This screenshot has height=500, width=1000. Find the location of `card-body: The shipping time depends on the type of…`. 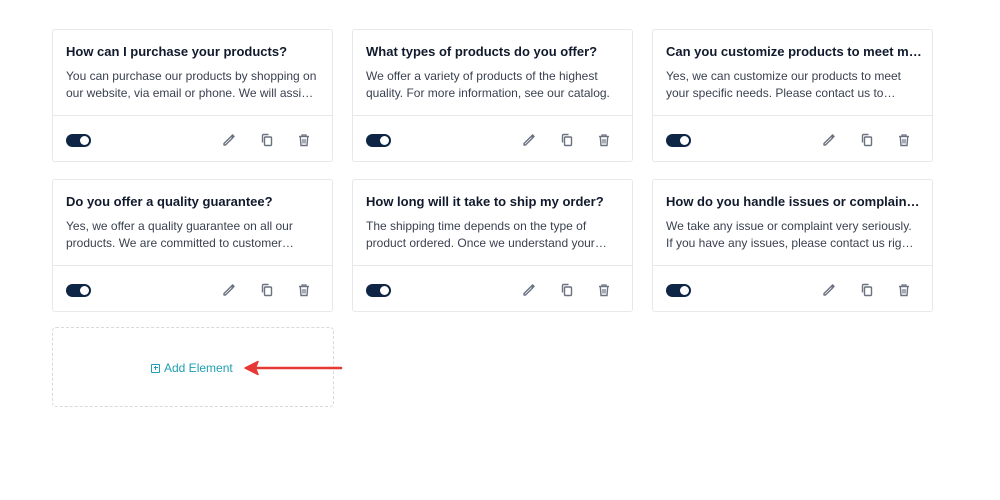

card-body: The shipping time depends on the type of… is located at coordinates (480, 234).